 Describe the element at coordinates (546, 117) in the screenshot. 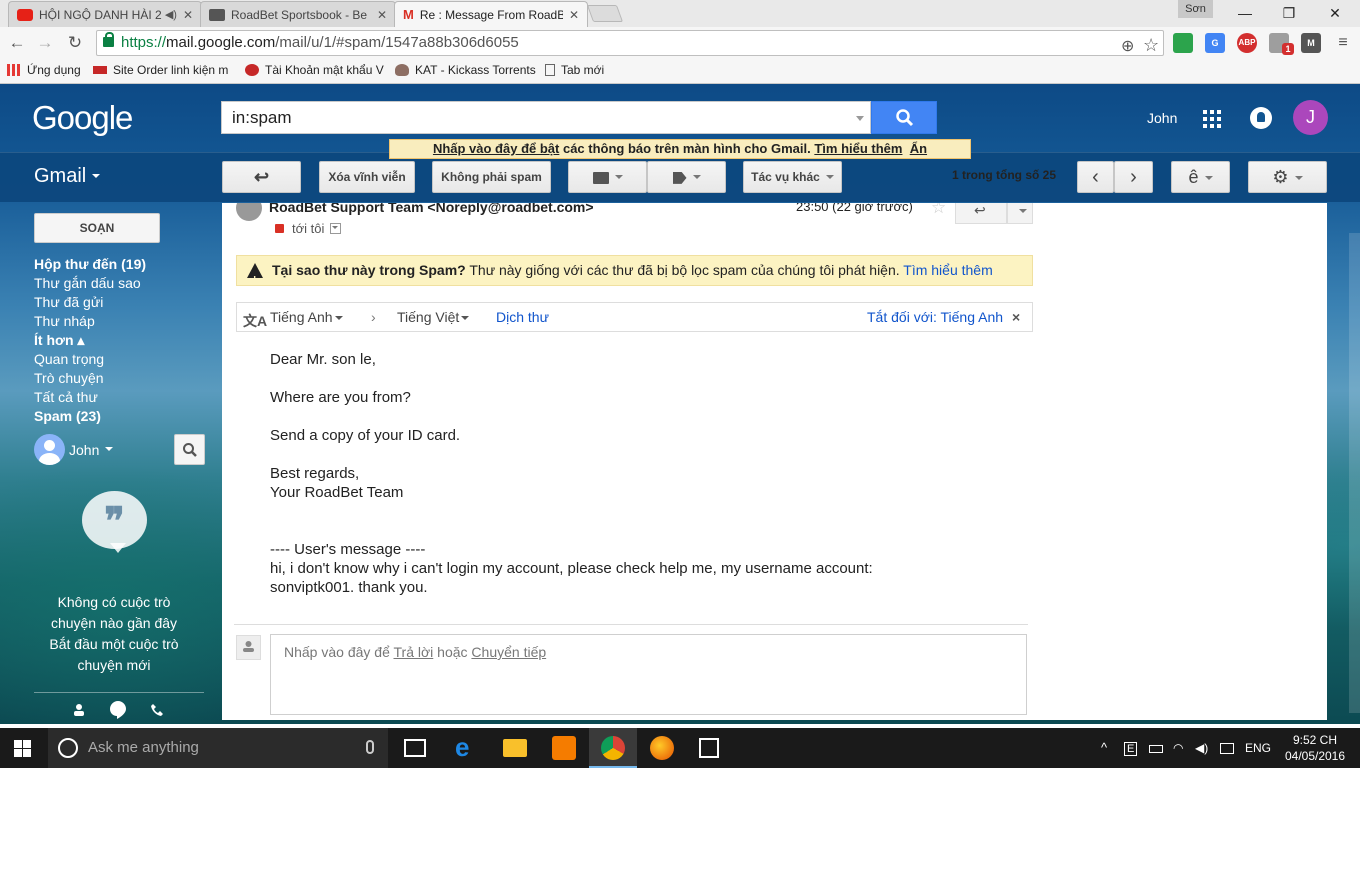

I see `search-input: in:spam` at that location.